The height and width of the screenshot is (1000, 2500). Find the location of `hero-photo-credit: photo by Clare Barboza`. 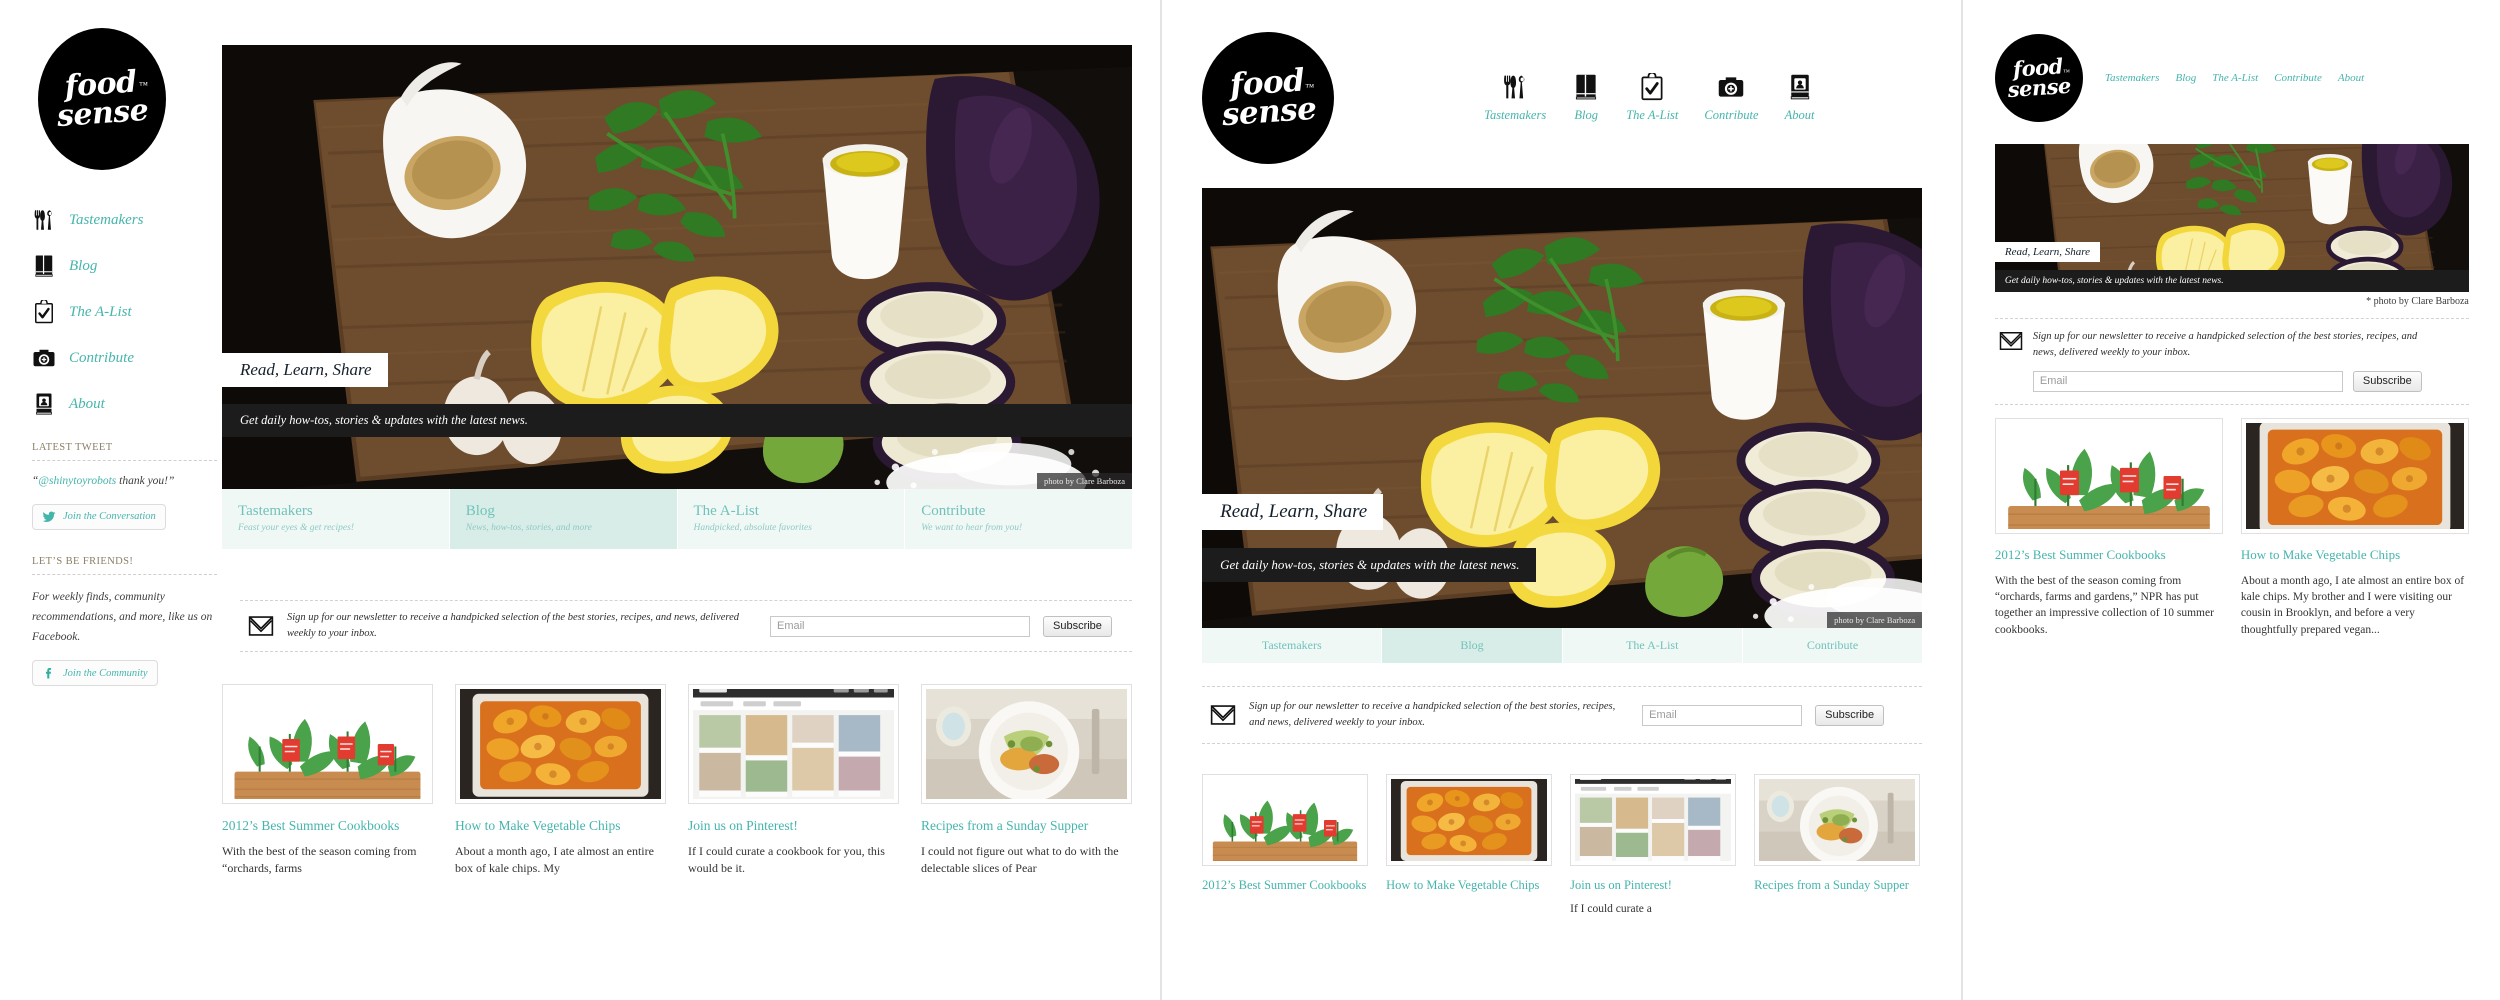

hero-photo-credit: photo by Clare Barboza is located at coordinates (1875, 620).